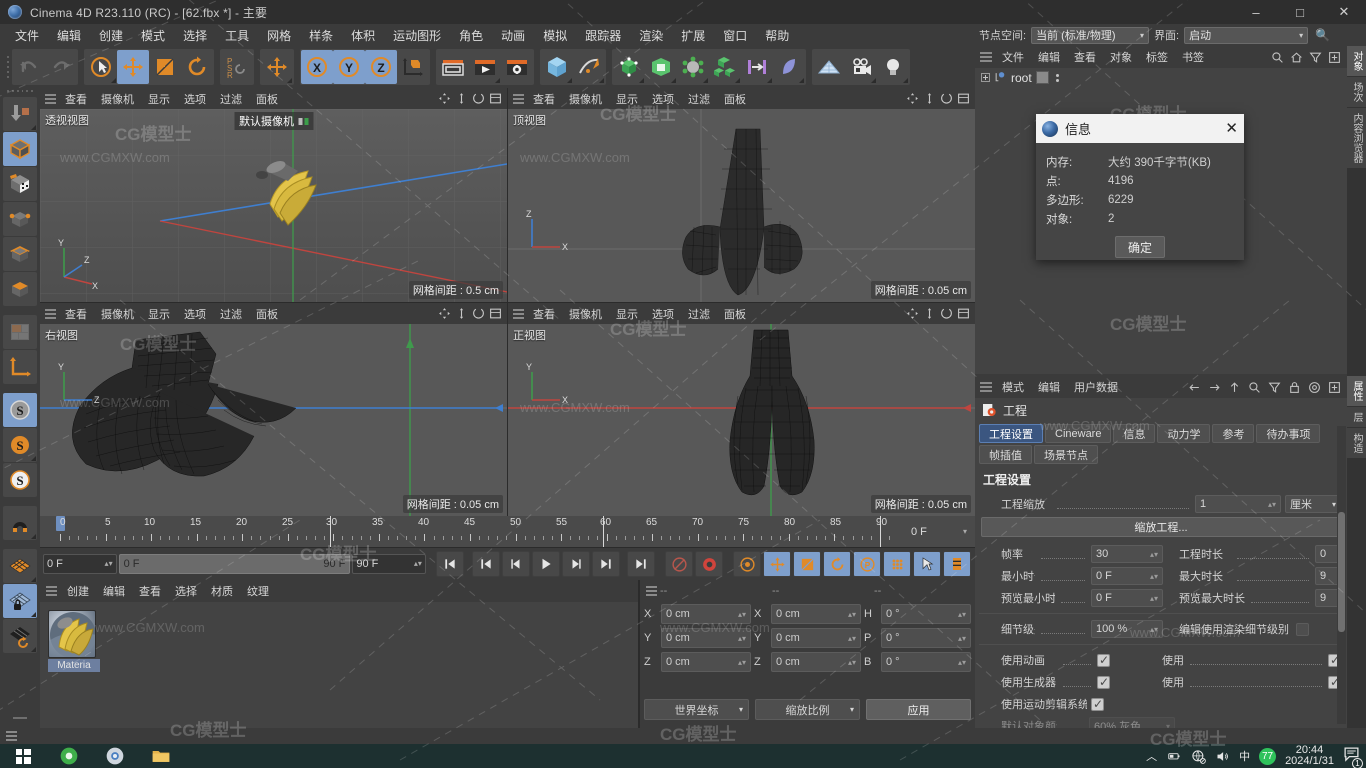  I want to click on maximize-button: □, so click(1300, 12).